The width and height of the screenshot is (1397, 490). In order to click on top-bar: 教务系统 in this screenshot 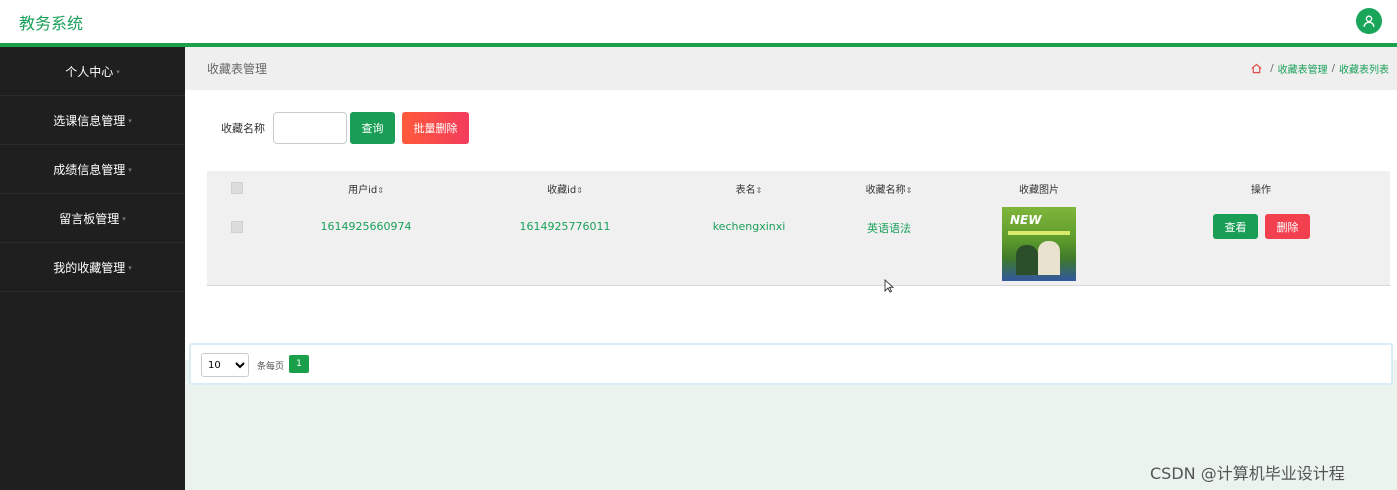, I will do `click(698, 22)`.